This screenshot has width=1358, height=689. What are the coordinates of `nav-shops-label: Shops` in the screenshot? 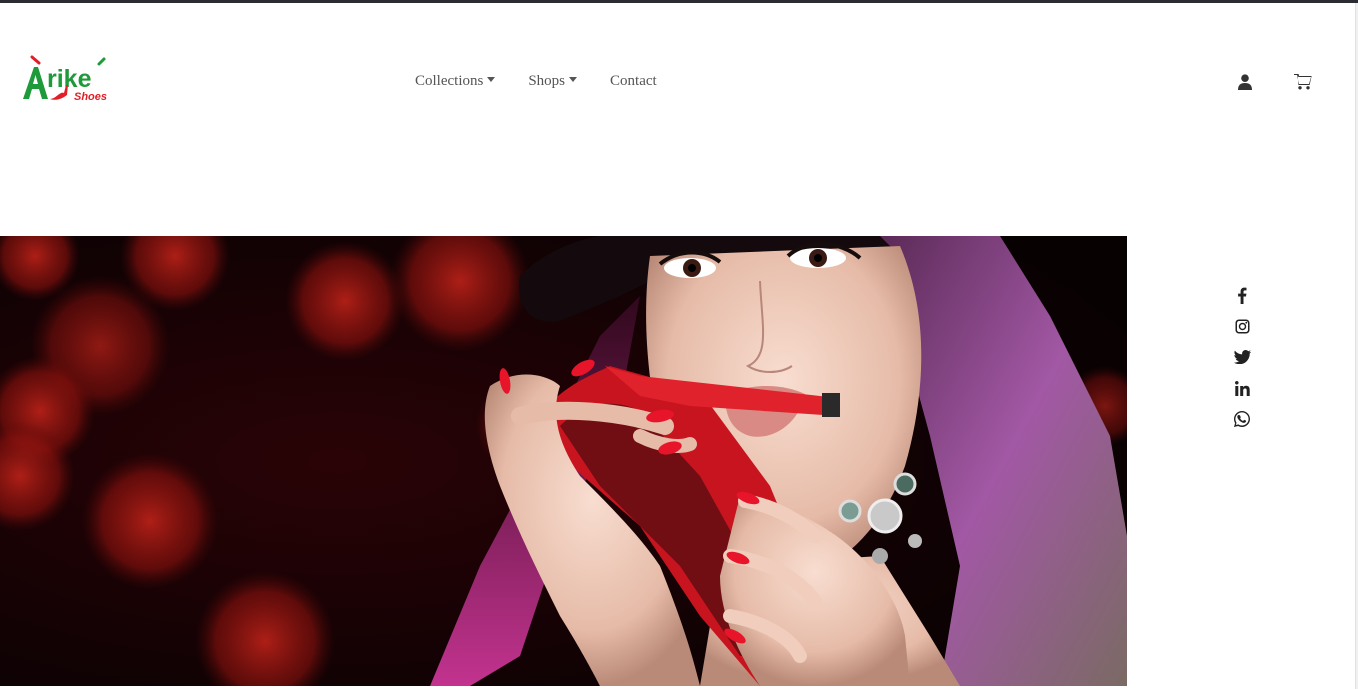 It's located at (547, 81).